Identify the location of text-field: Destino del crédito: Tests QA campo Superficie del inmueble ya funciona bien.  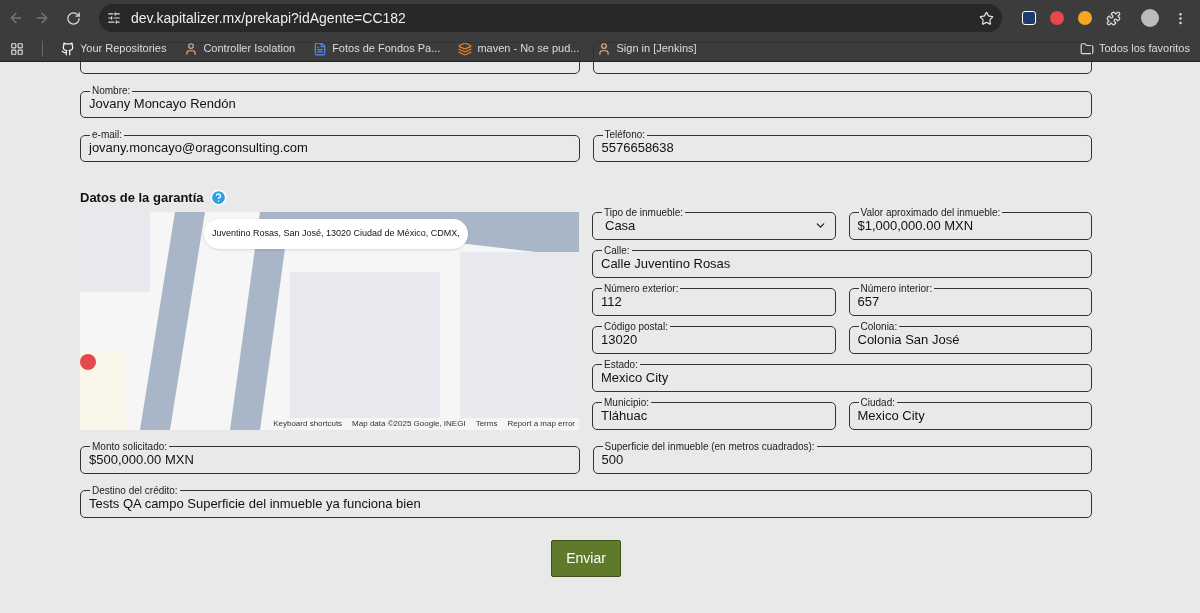
(586, 501).